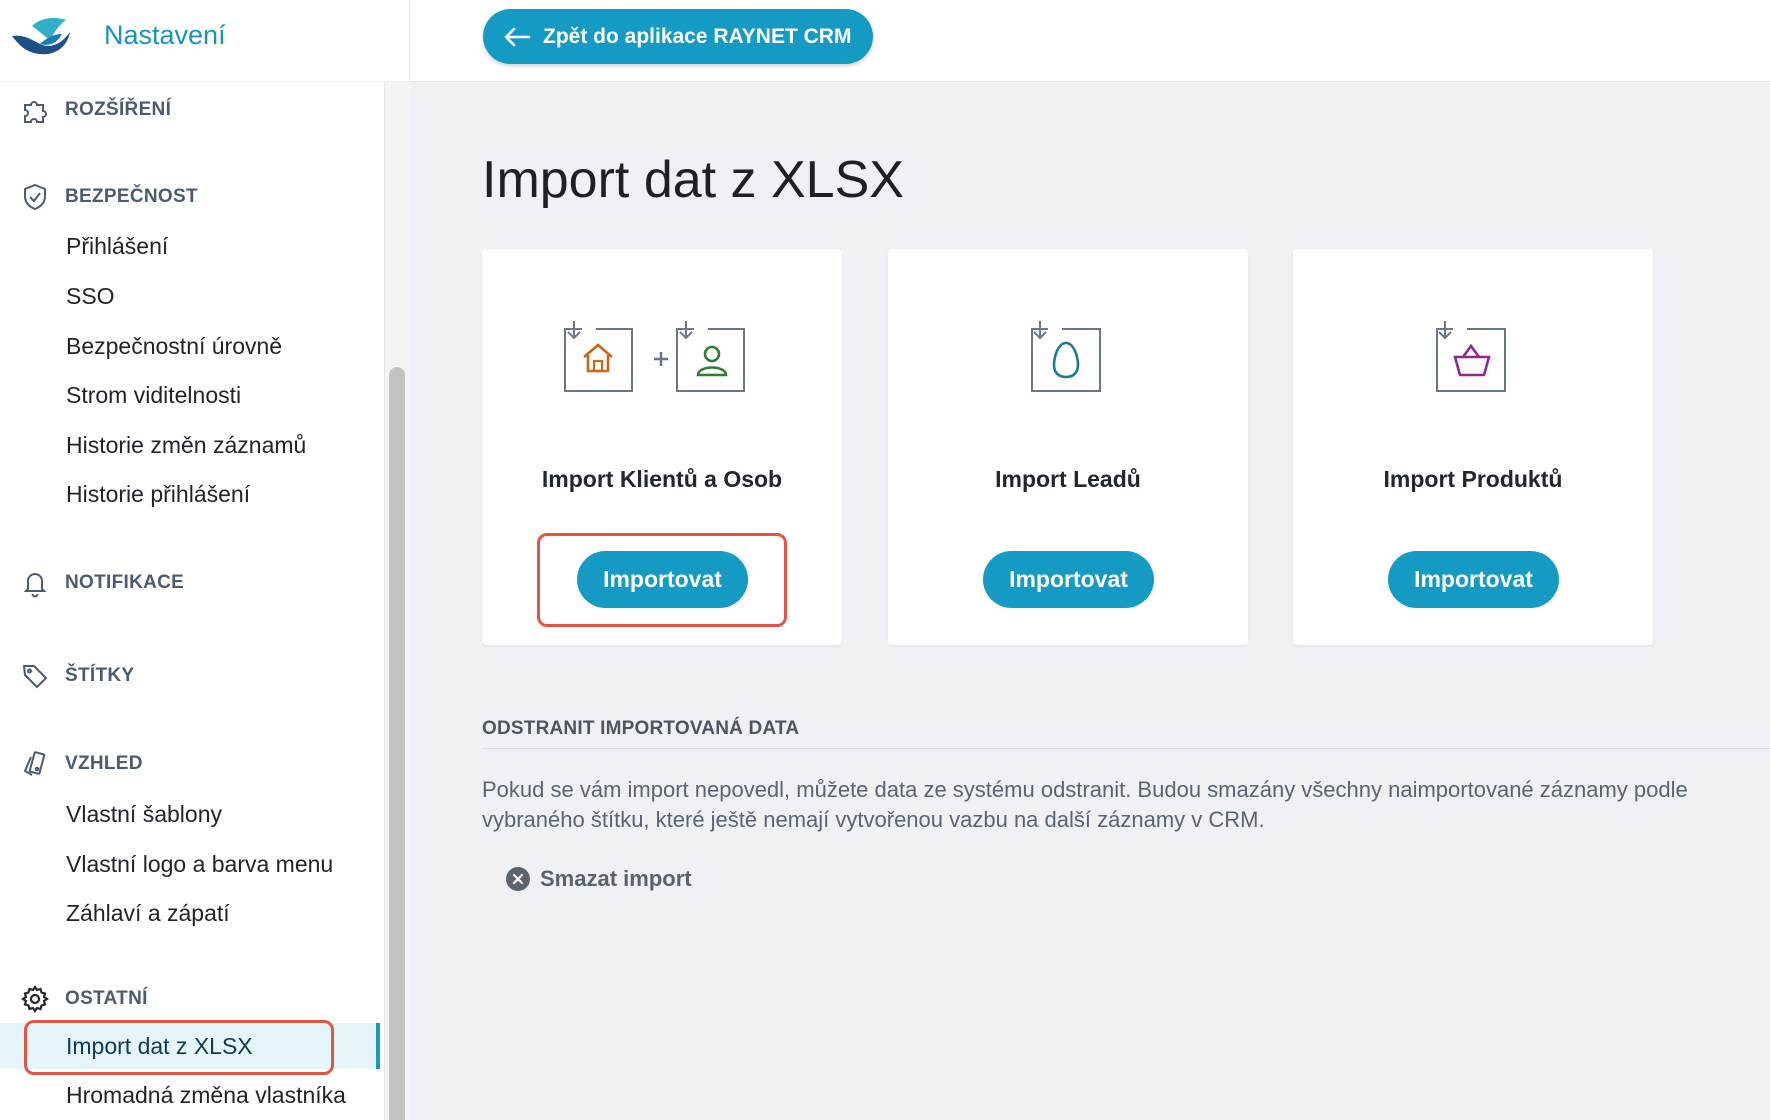 The image size is (1770, 1120). Describe the element at coordinates (35, 676) in the screenshot. I see `tag-icon` at that location.